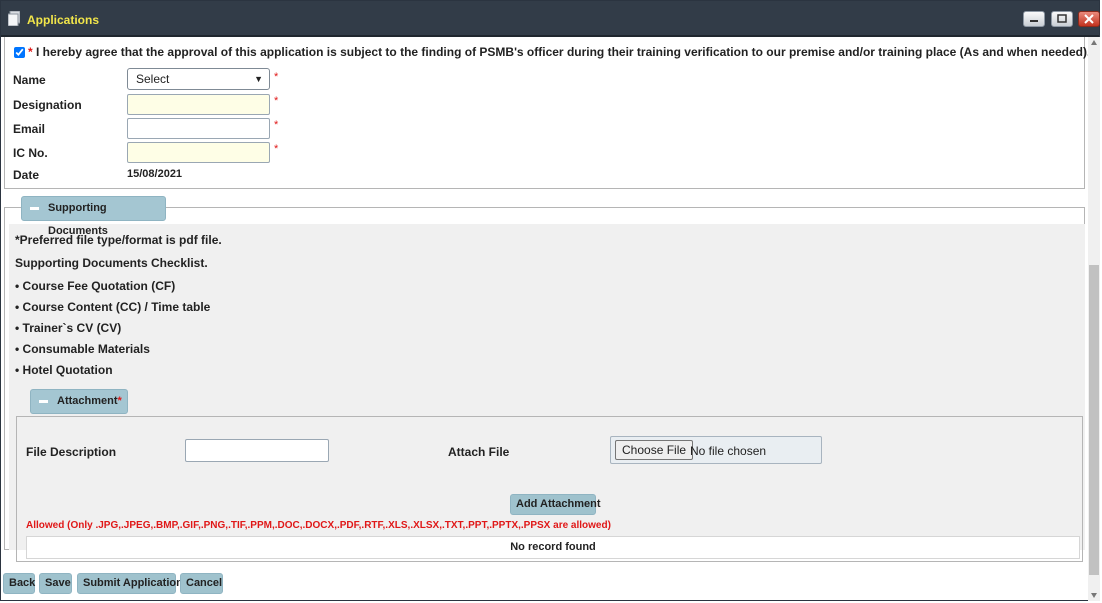 The image size is (1102, 603). Describe the element at coordinates (276, 149) in the screenshot. I see `ic-no-required-marker: *` at that location.